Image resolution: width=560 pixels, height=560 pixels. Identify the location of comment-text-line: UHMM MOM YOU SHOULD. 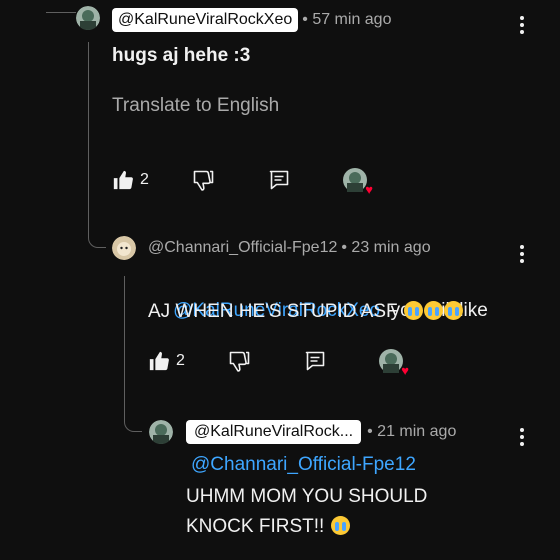
(307, 496).